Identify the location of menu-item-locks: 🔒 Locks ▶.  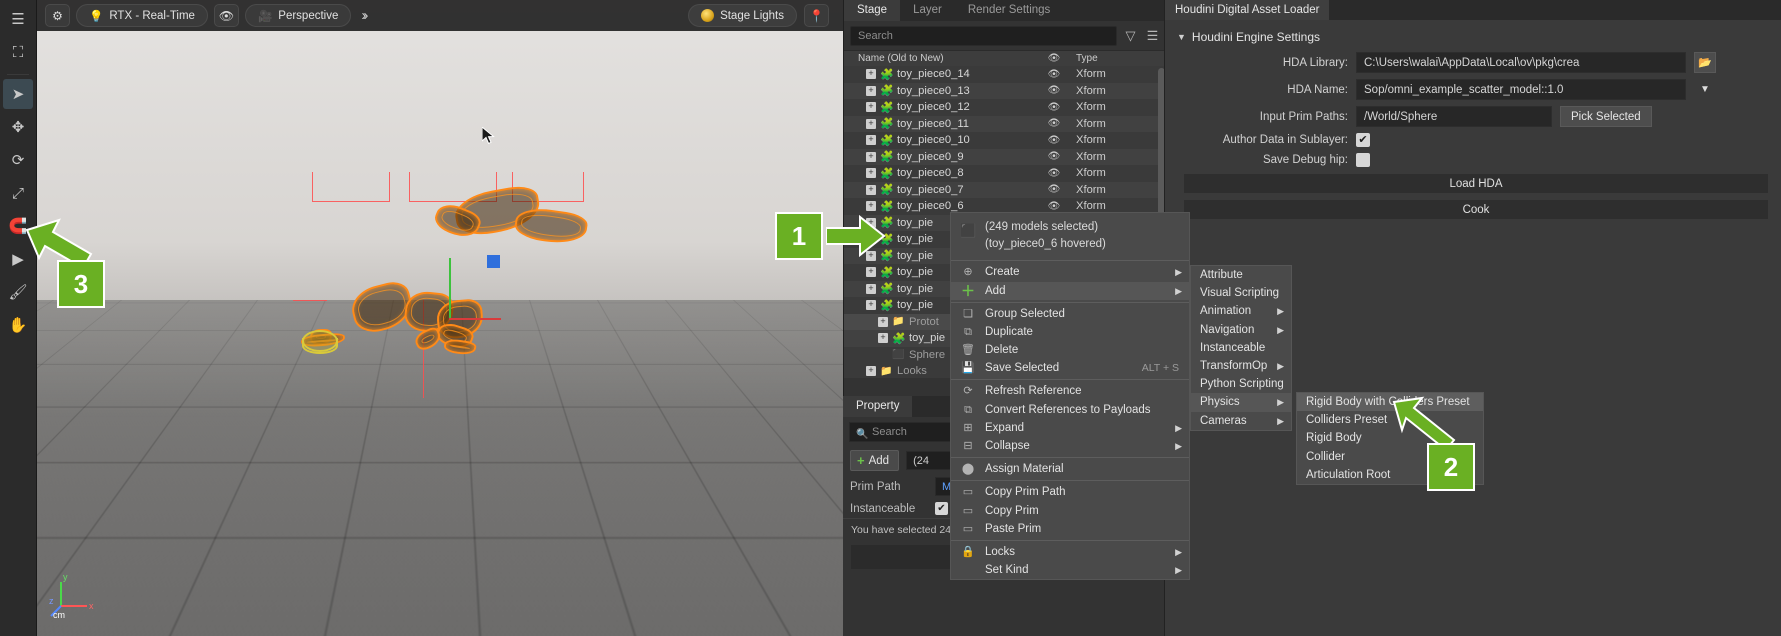
(1070, 552).